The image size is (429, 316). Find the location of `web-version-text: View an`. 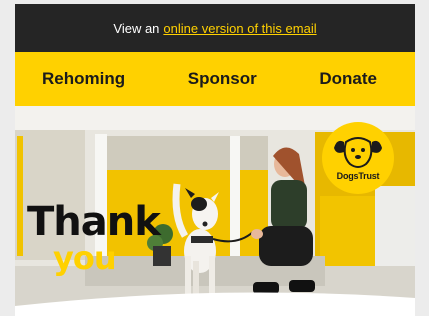

web-version-text: View an is located at coordinates (136, 28).